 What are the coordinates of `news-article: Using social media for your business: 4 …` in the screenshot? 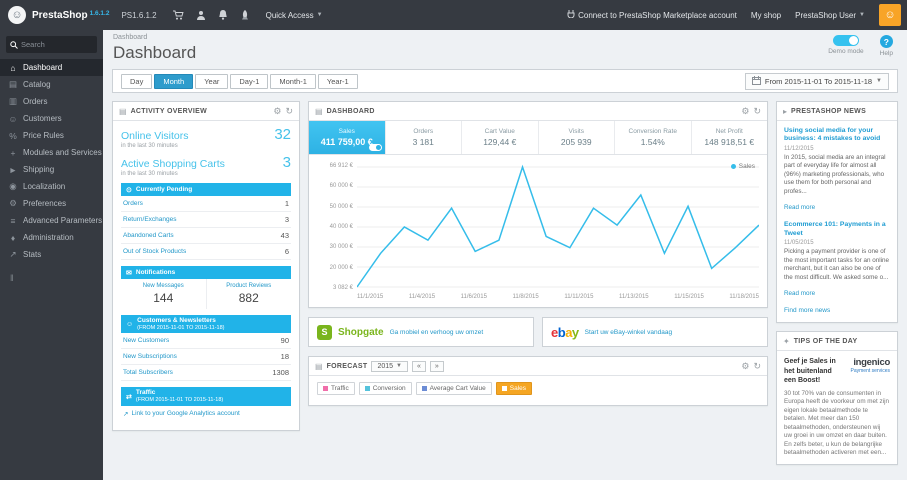 It's located at (837, 170).